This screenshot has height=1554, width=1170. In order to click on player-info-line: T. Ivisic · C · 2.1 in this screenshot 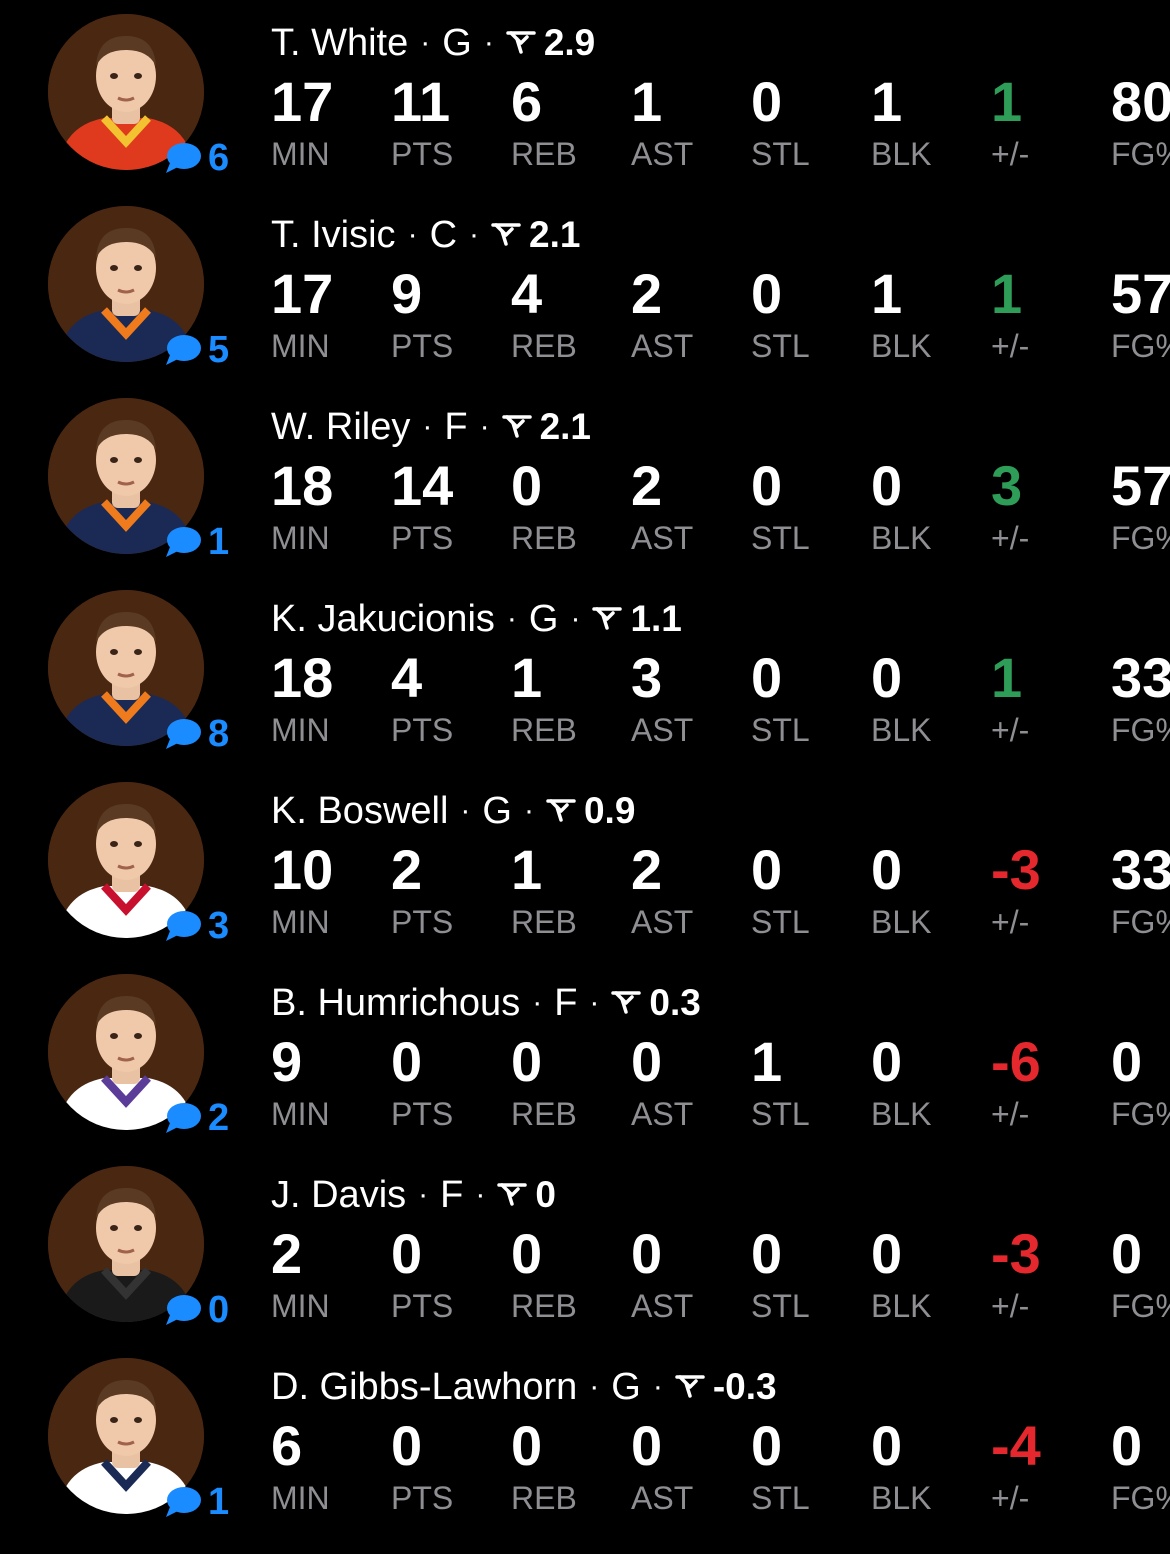, I will do `click(425, 235)`.